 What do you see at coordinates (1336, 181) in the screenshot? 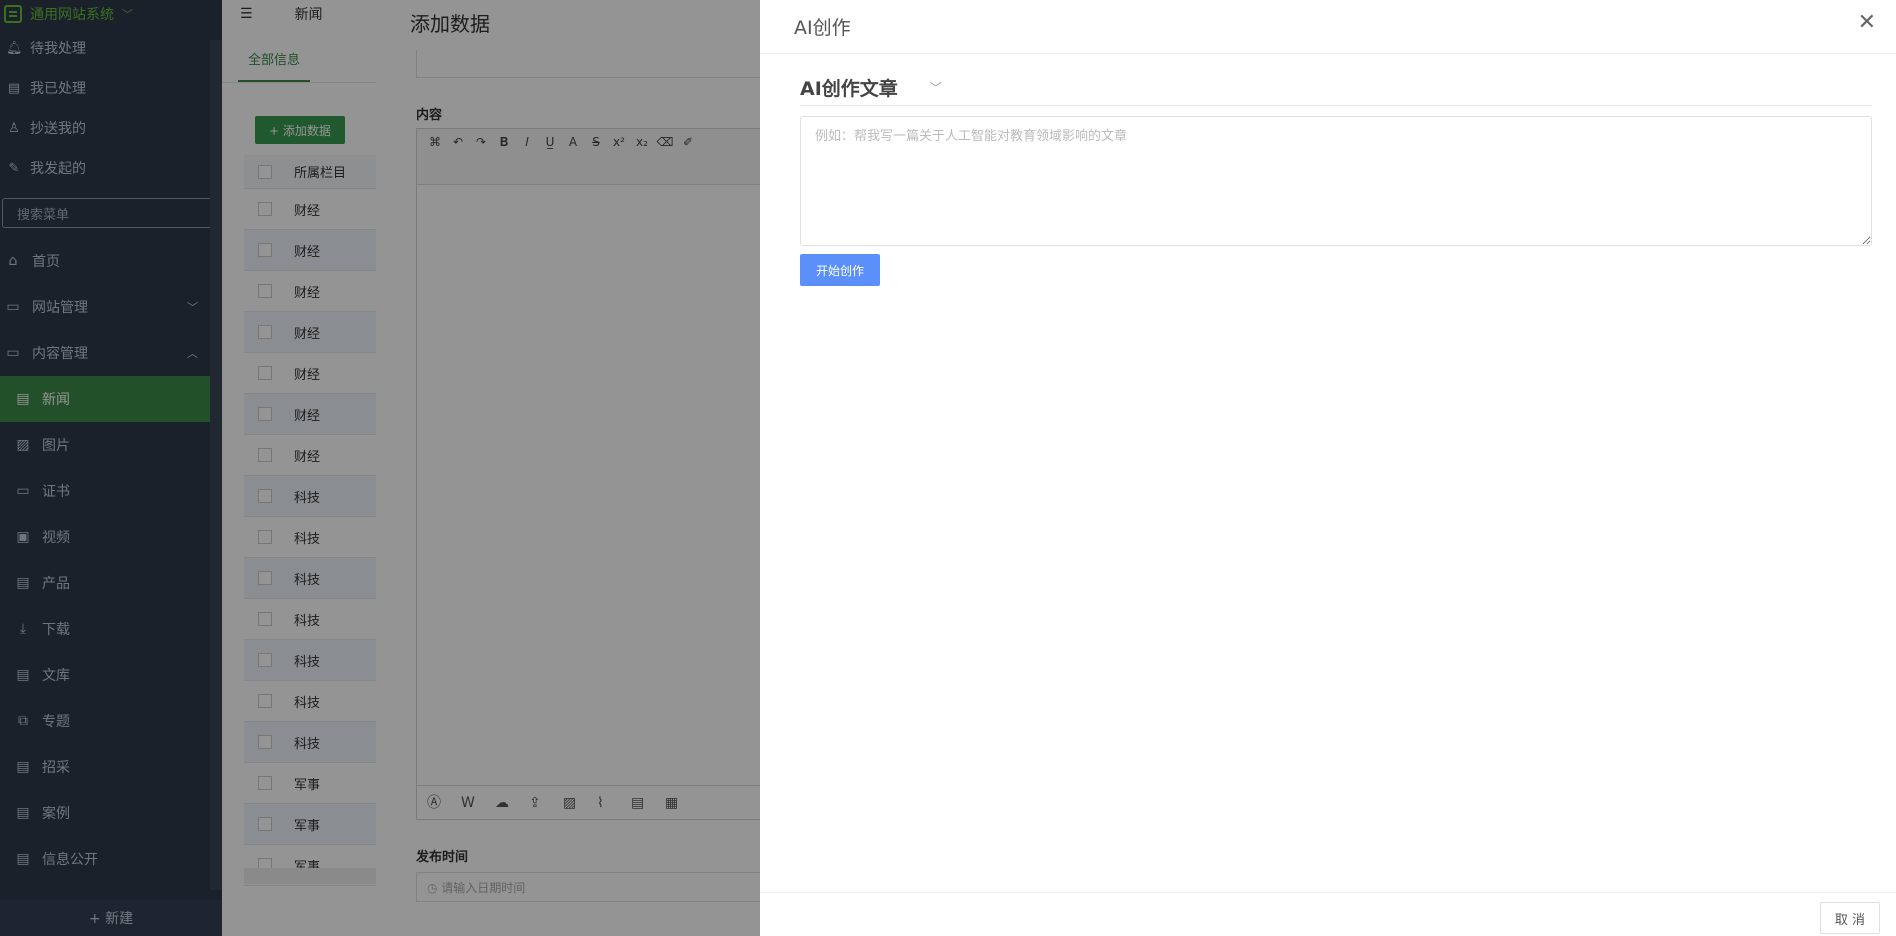
I see `prompt-textarea` at bounding box center [1336, 181].